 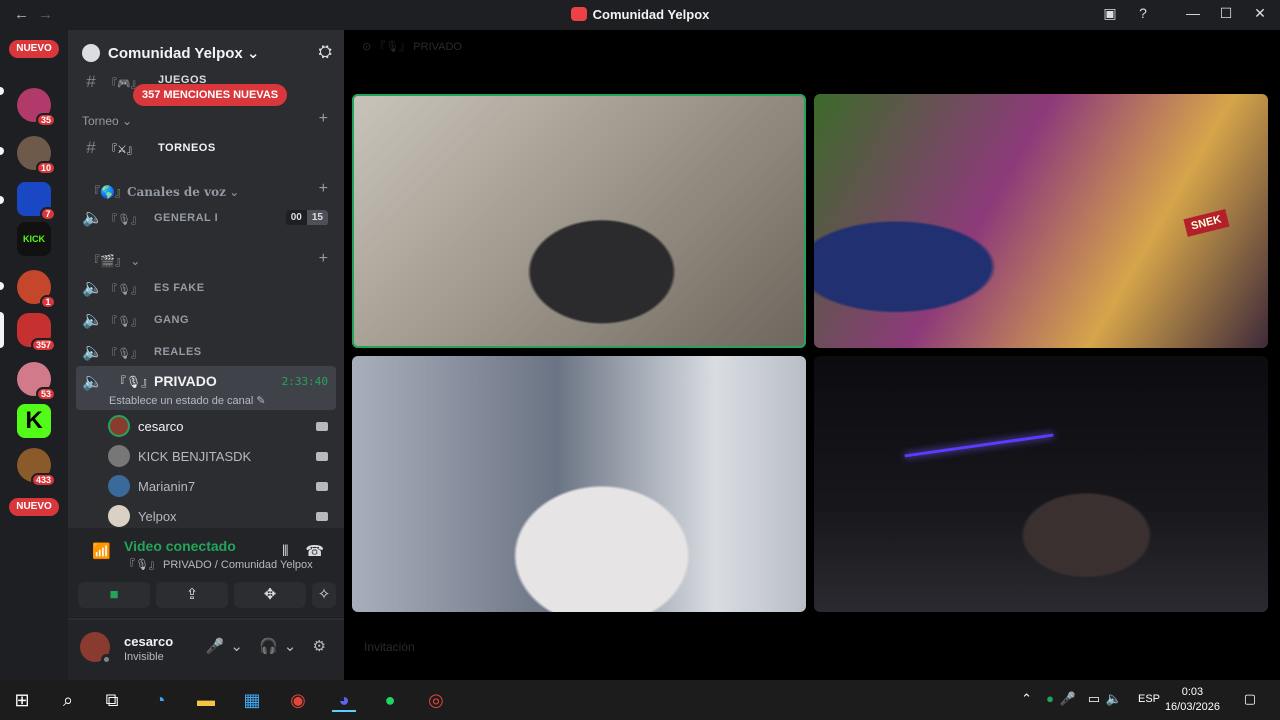 What do you see at coordinates (325, 52) in the screenshot?
I see `invite-people-icon: ⛭` at bounding box center [325, 52].